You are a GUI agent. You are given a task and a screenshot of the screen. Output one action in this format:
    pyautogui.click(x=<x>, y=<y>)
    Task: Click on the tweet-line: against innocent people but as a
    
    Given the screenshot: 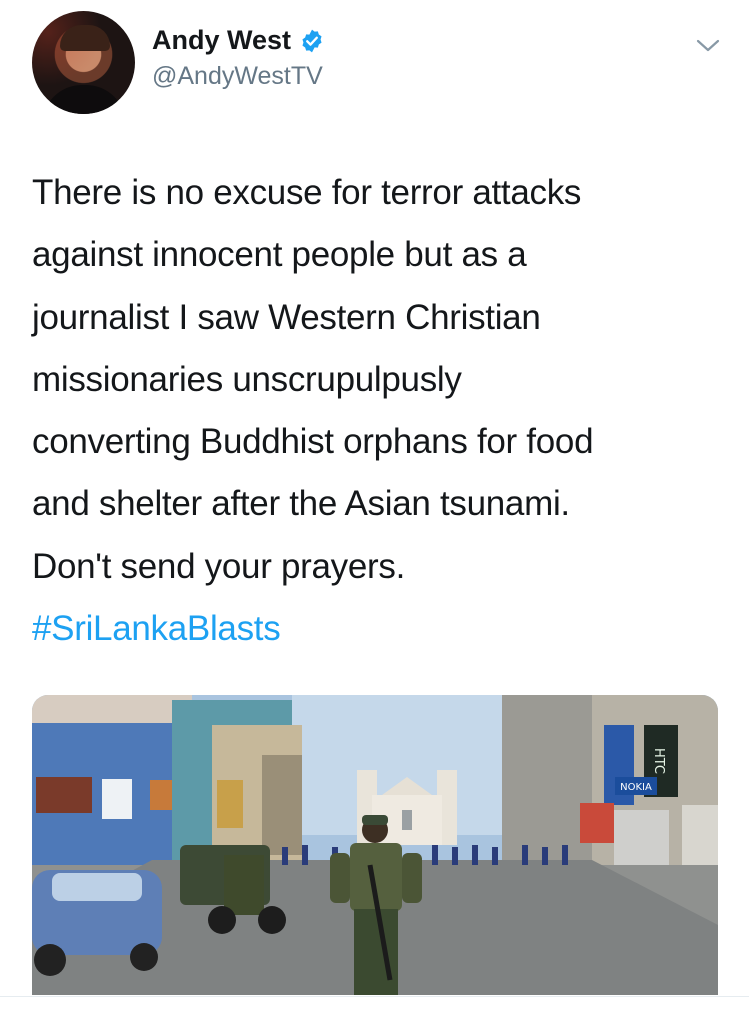 What is the action you would take?
    pyautogui.click(x=279, y=255)
    